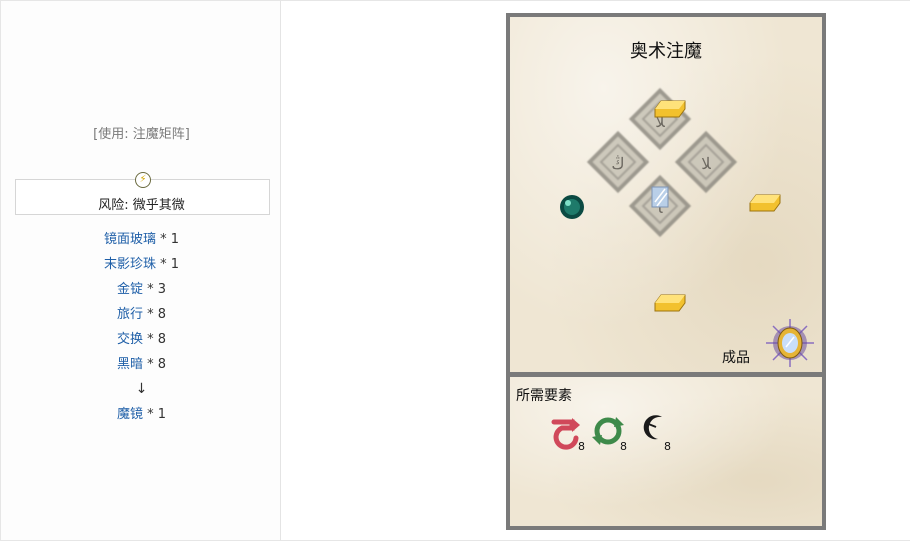 This screenshot has width=910, height=543. Describe the element at coordinates (130, 289) in the screenshot. I see `ingredient-link: 金锭` at that location.